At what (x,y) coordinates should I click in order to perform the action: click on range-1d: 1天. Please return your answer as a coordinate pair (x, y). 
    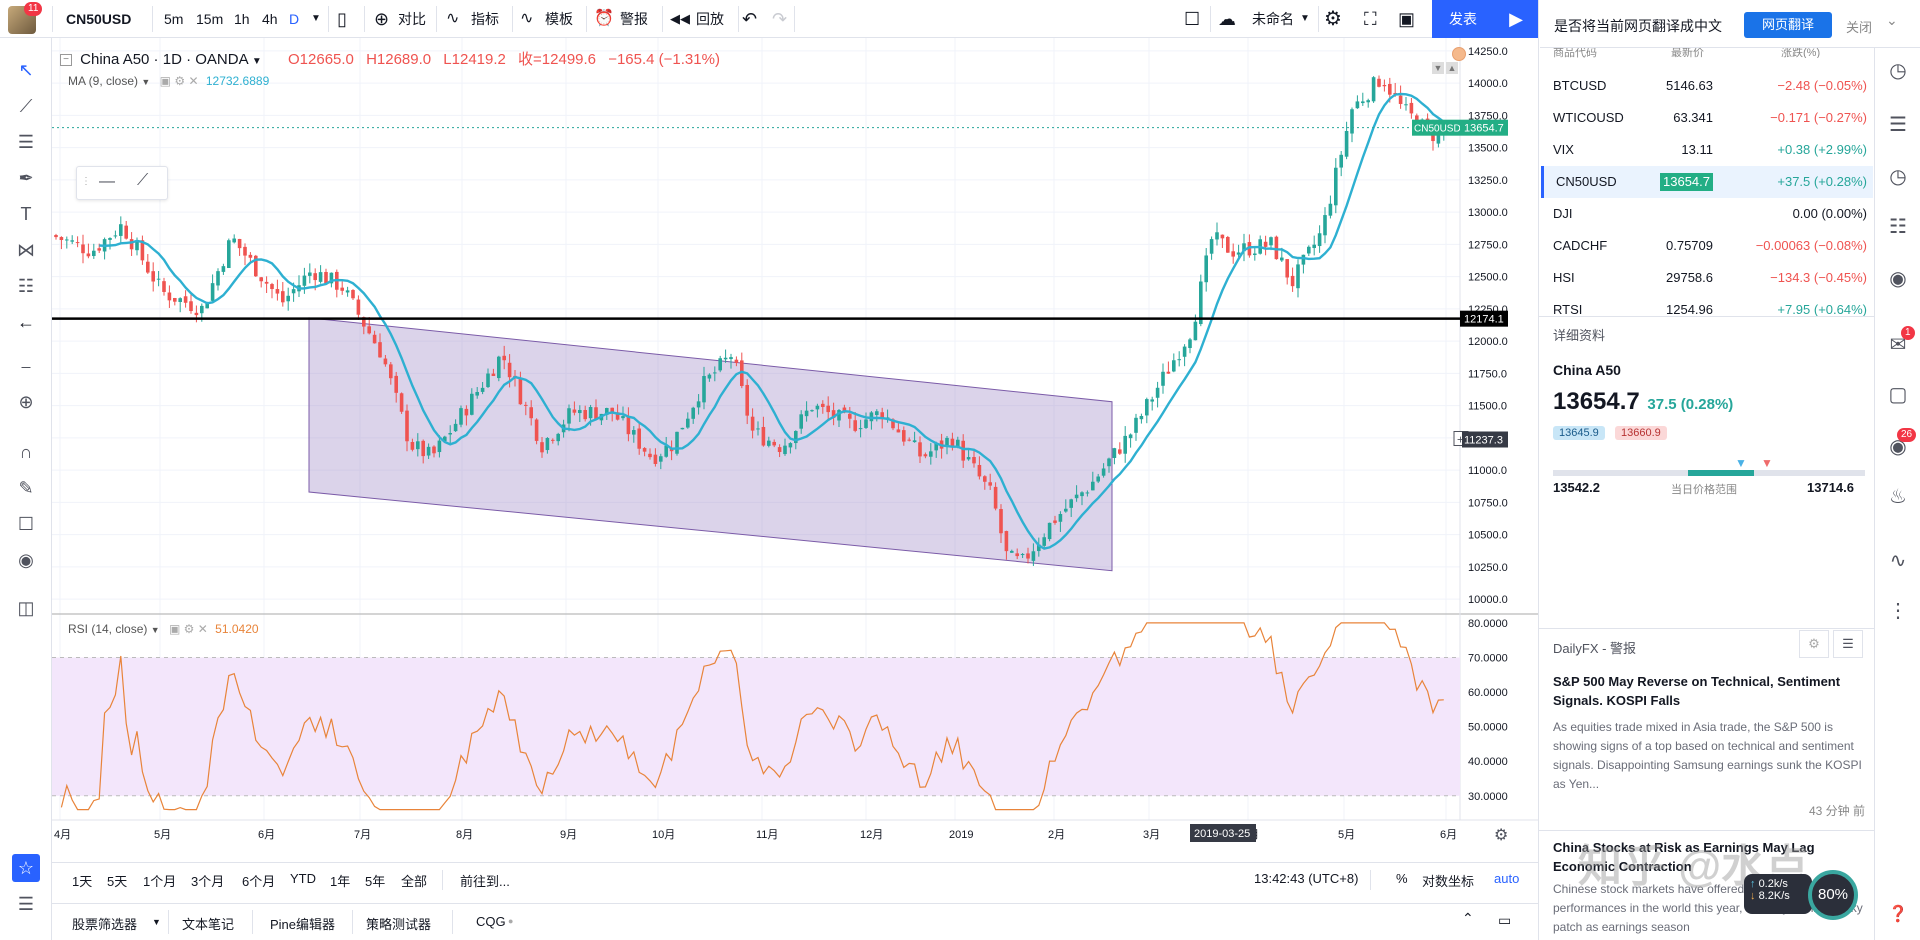
    Looking at the image, I should click on (82, 880).